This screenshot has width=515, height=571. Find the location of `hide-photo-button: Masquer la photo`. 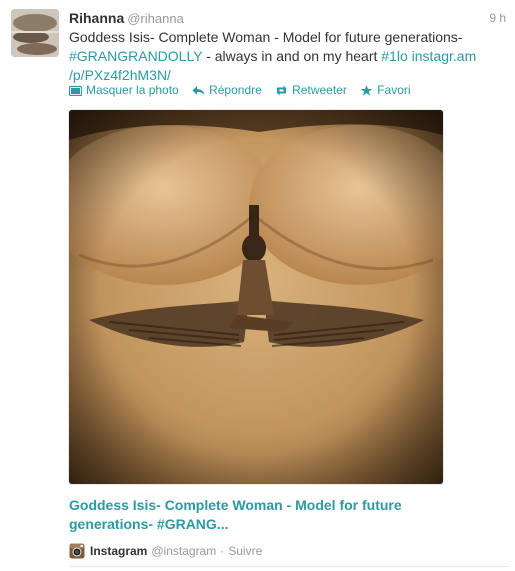

hide-photo-button: Masquer la photo is located at coordinates (124, 90).